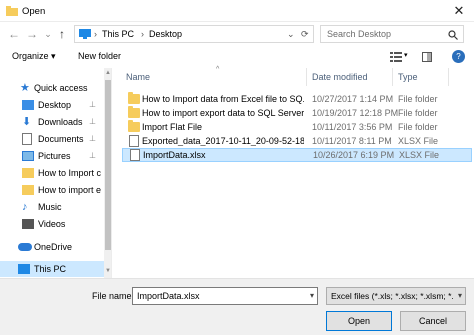 This screenshot has height=335, width=474. What do you see at coordinates (14, 34) in the screenshot?
I see `back-button: ←` at bounding box center [14, 34].